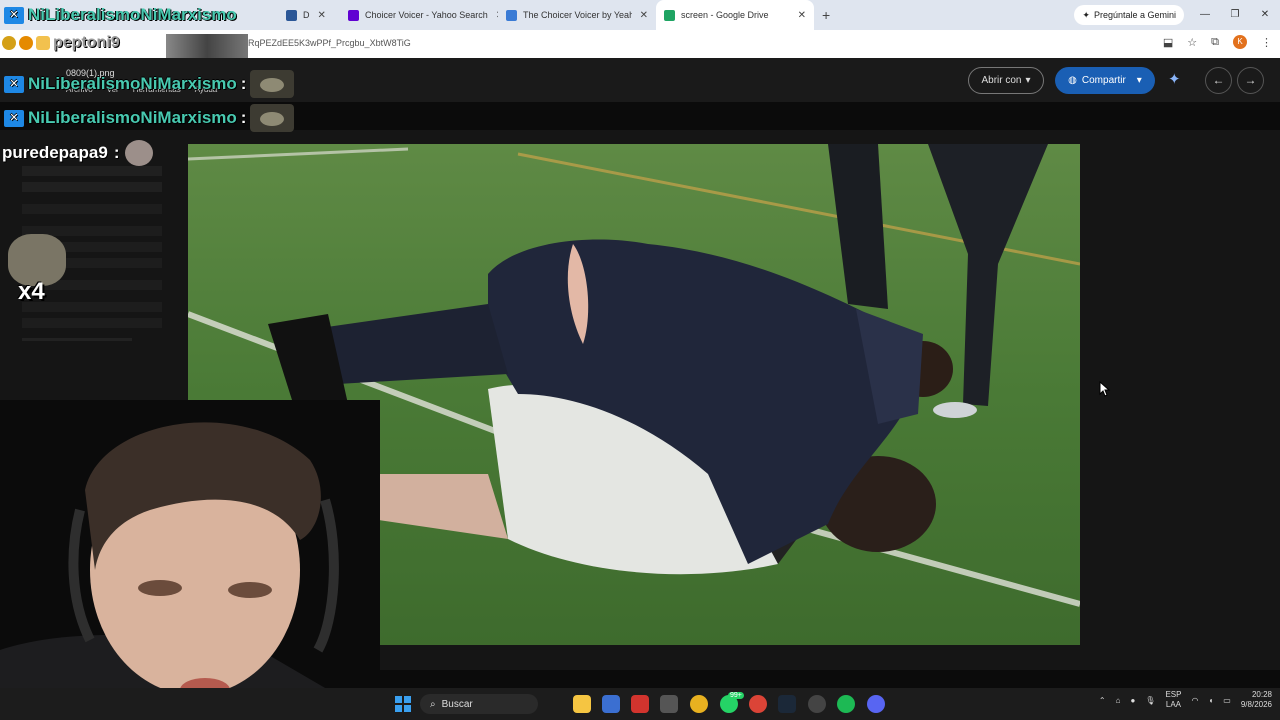 Image resolution: width=1280 pixels, height=720 pixels. I want to click on webcam-feed, so click(190, 560).